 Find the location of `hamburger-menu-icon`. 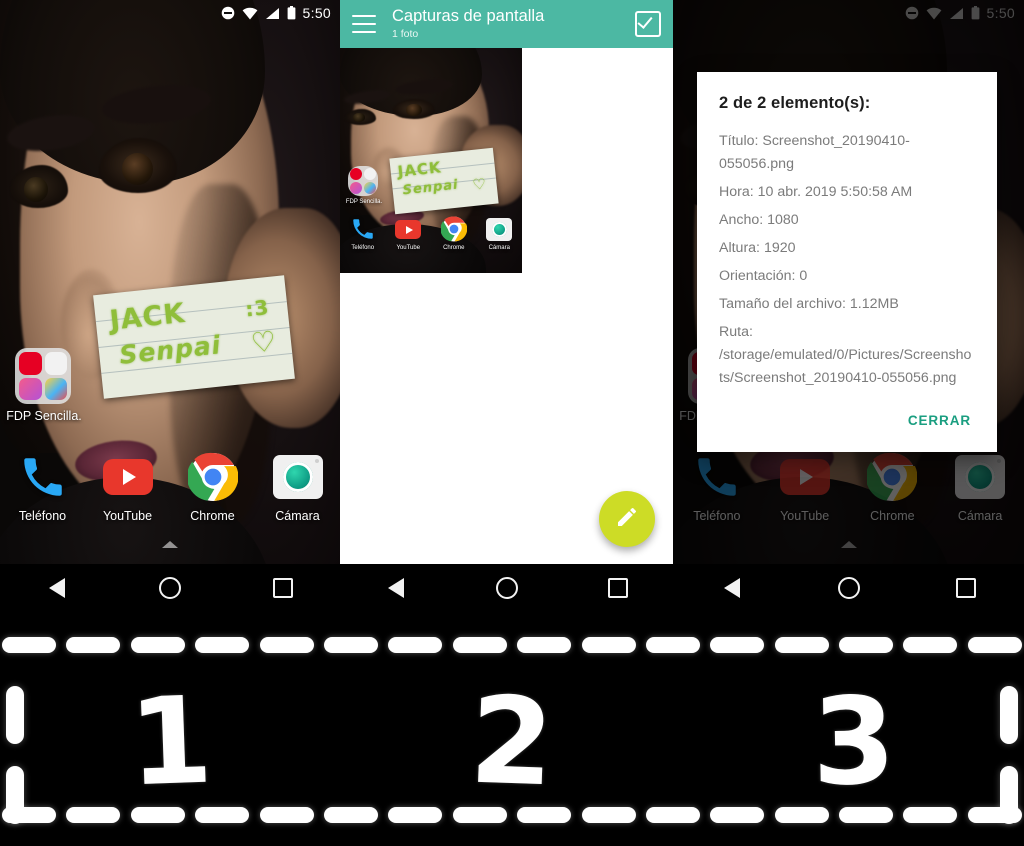

hamburger-menu-icon is located at coordinates (364, 24).